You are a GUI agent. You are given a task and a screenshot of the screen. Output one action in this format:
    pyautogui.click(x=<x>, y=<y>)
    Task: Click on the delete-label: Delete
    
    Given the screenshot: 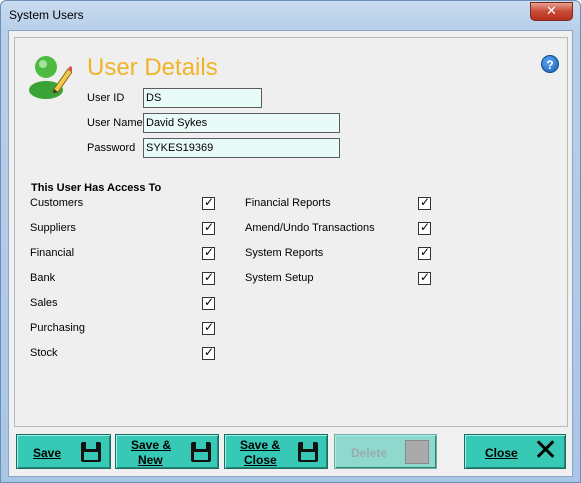 What is the action you would take?
    pyautogui.click(x=369, y=453)
    